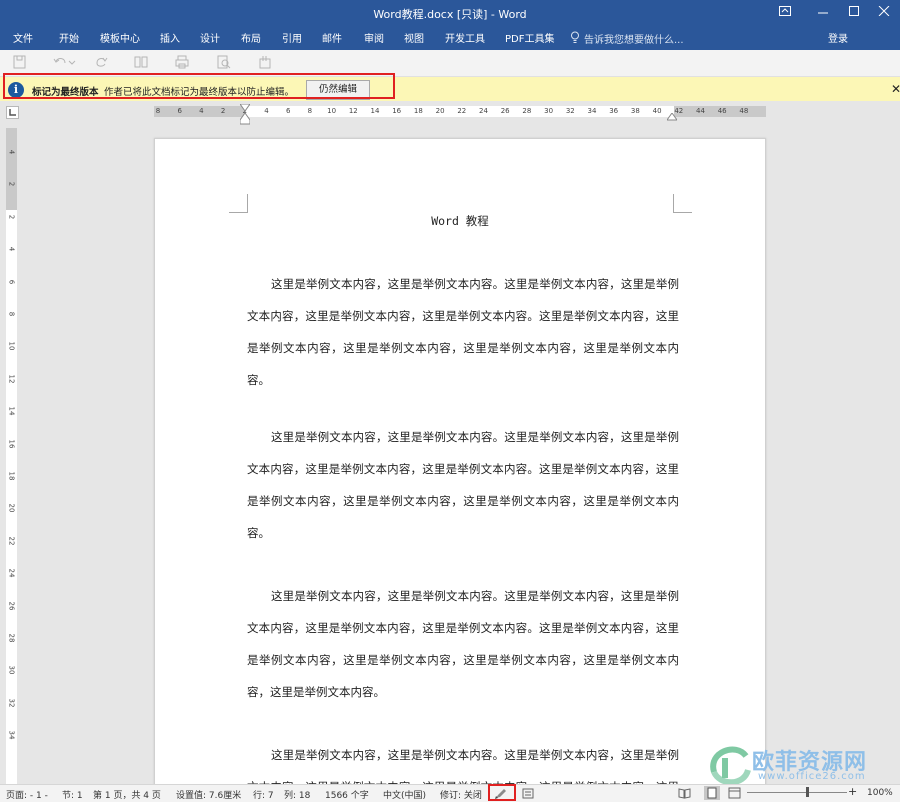 The height and width of the screenshot is (802, 900). I want to click on zoom-slider-thumb, so click(807, 792).